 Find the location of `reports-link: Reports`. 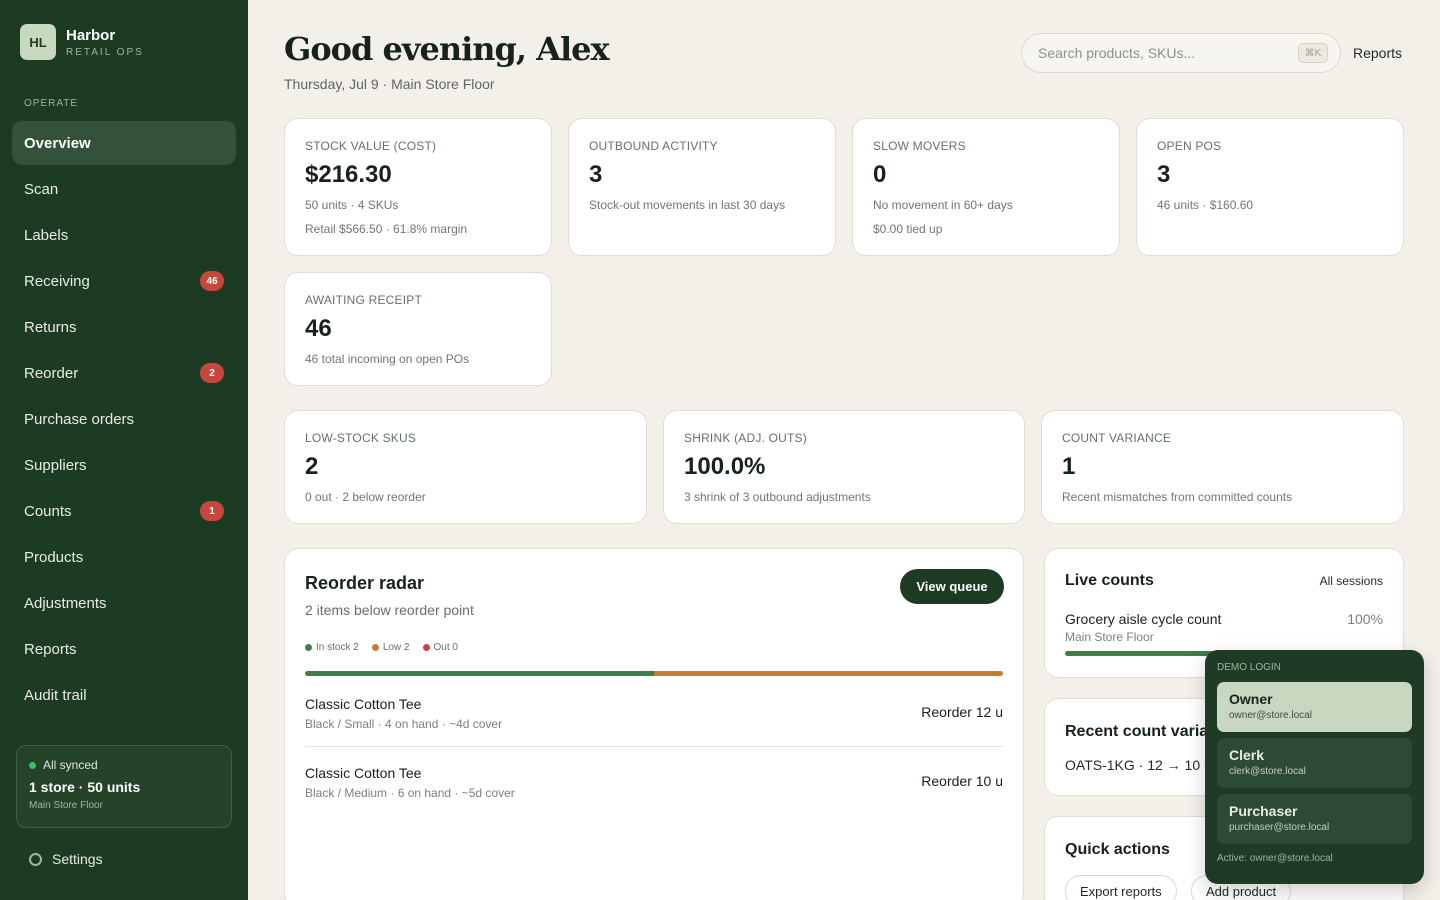

reports-link: Reports is located at coordinates (1377, 53).